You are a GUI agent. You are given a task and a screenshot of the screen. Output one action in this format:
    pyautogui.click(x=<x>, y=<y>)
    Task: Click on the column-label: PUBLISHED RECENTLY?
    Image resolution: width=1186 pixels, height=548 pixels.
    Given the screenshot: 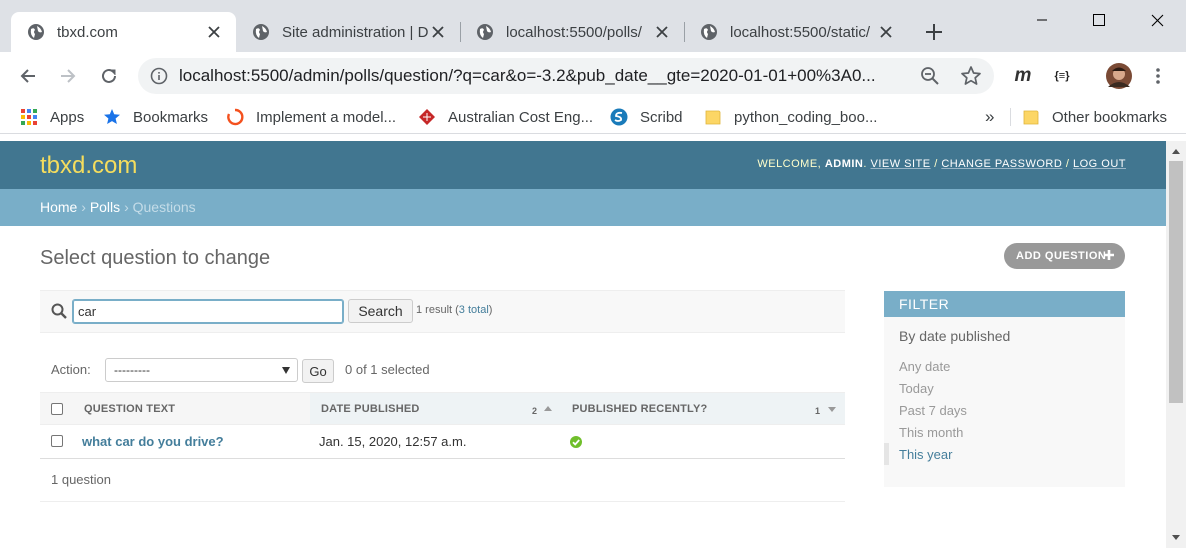 What is the action you would take?
    pyautogui.click(x=640, y=408)
    